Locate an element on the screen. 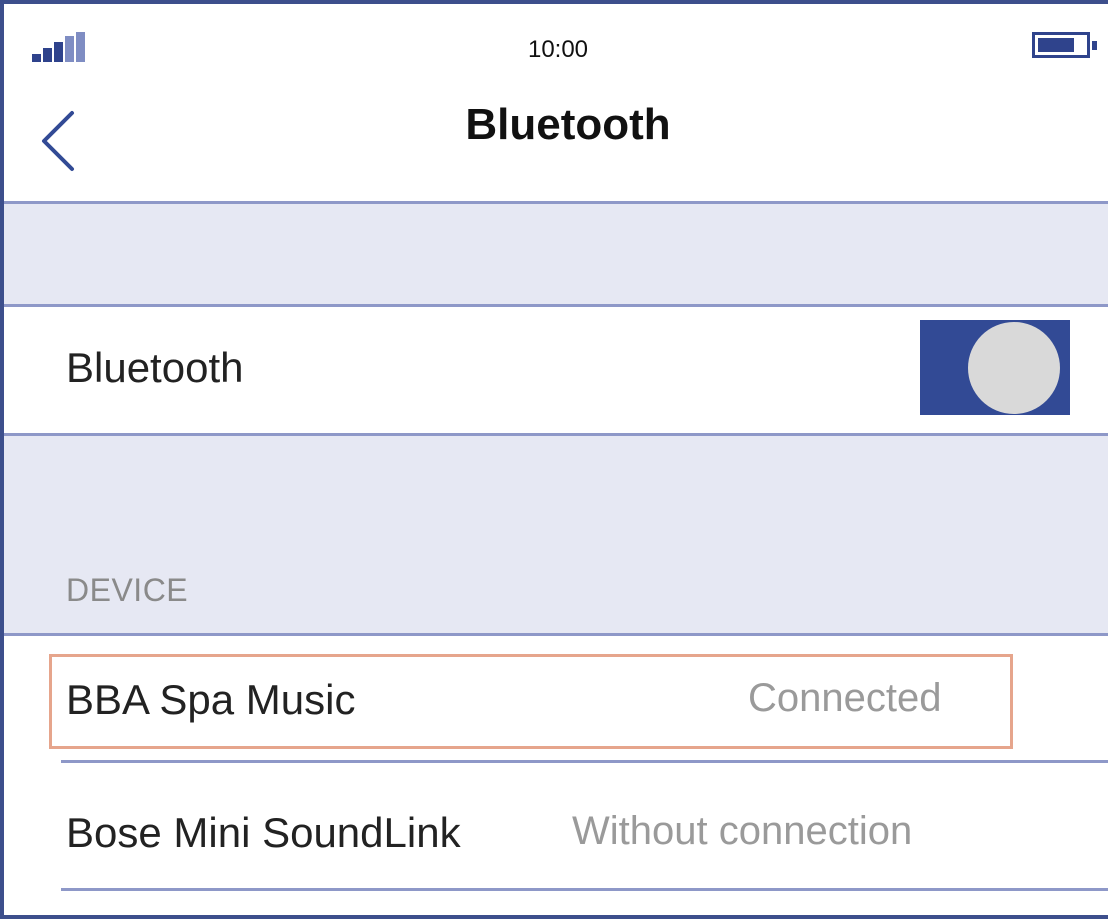 This screenshot has height=919, width=1108. section-header-device: DEVICE is located at coordinates (127, 590).